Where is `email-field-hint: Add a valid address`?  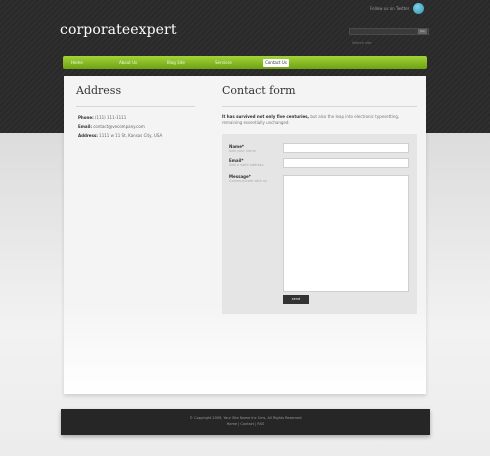 email-field-hint: Add a valid address is located at coordinates (246, 165).